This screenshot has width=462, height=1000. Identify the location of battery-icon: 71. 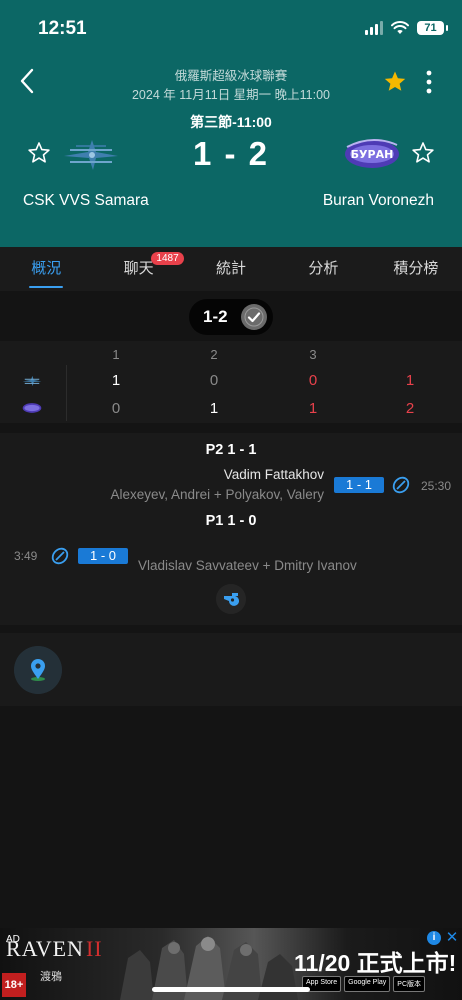
(432, 28).